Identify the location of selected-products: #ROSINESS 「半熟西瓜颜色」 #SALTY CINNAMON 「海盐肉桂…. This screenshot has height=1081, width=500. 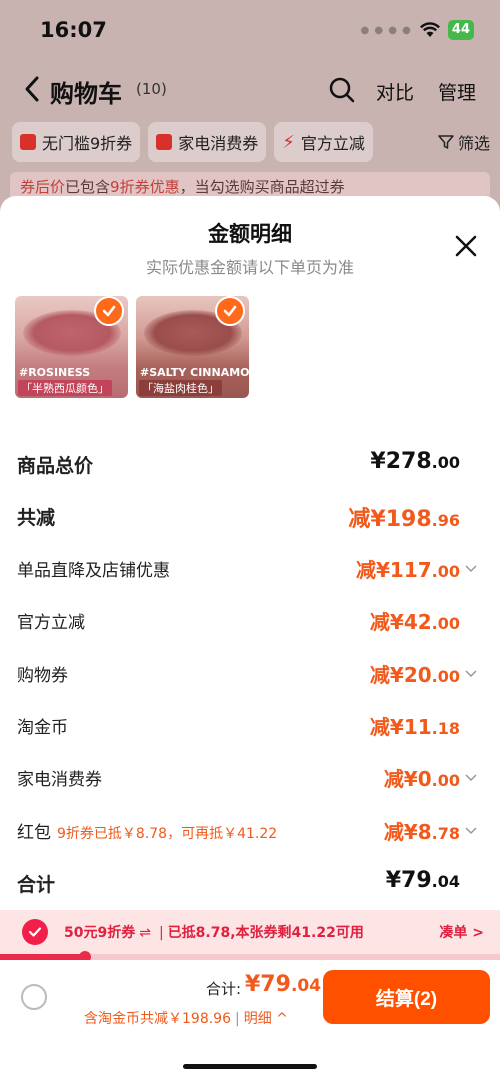
(132, 347).